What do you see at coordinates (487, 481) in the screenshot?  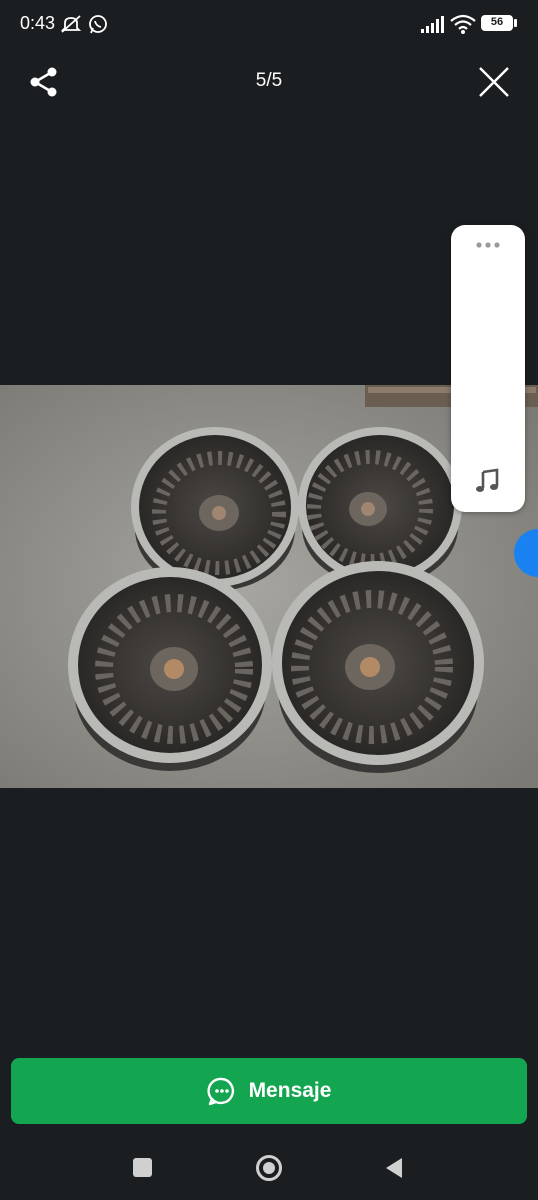 I see `music-note-icon` at bounding box center [487, 481].